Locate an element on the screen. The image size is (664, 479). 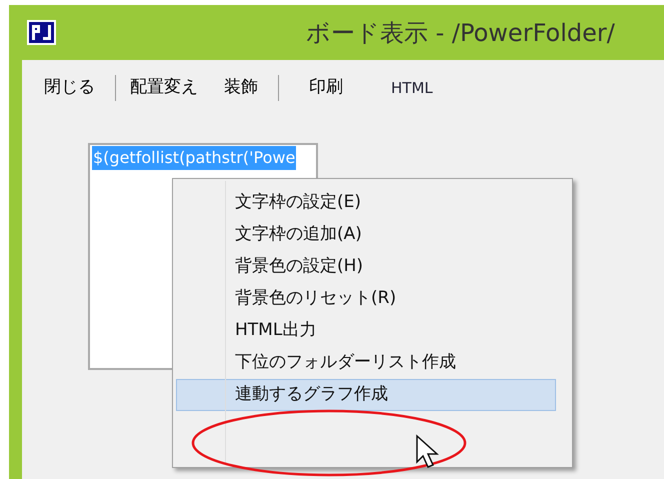
window-title: ボード表示 - /PowerFolder/ is located at coordinates (460, 33).